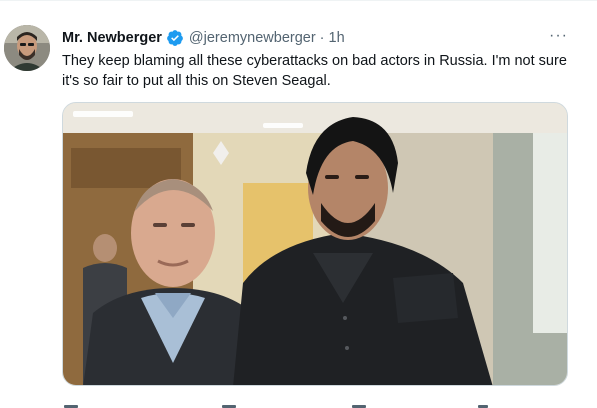  Describe the element at coordinates (322, 404) in the screenshot. I see `tweet-actions-bar` at that location.